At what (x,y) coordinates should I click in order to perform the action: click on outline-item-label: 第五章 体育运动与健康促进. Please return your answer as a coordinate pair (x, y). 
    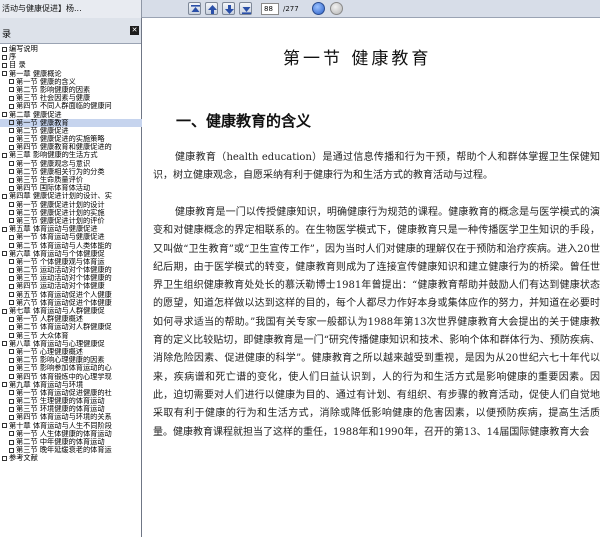
    Looking at the image, I should click on (53, 229).